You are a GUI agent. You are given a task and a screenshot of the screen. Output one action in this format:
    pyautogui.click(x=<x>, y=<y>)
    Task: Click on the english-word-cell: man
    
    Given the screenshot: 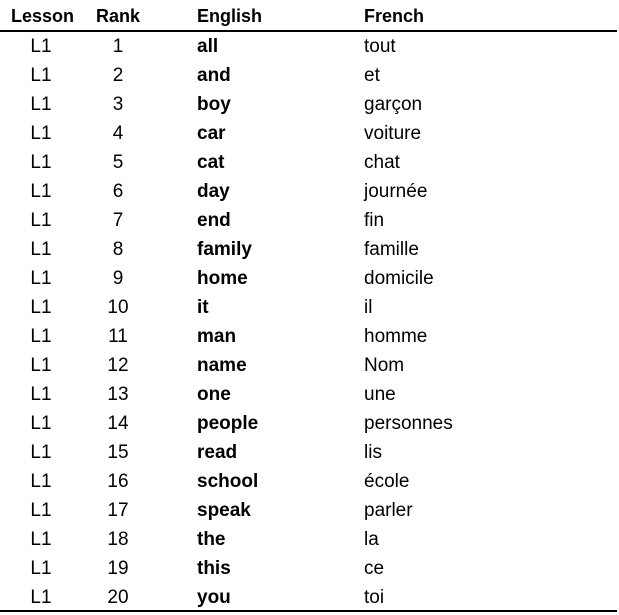 What is the action you would take?
    pyautogui.click(x=217, y=336)
    